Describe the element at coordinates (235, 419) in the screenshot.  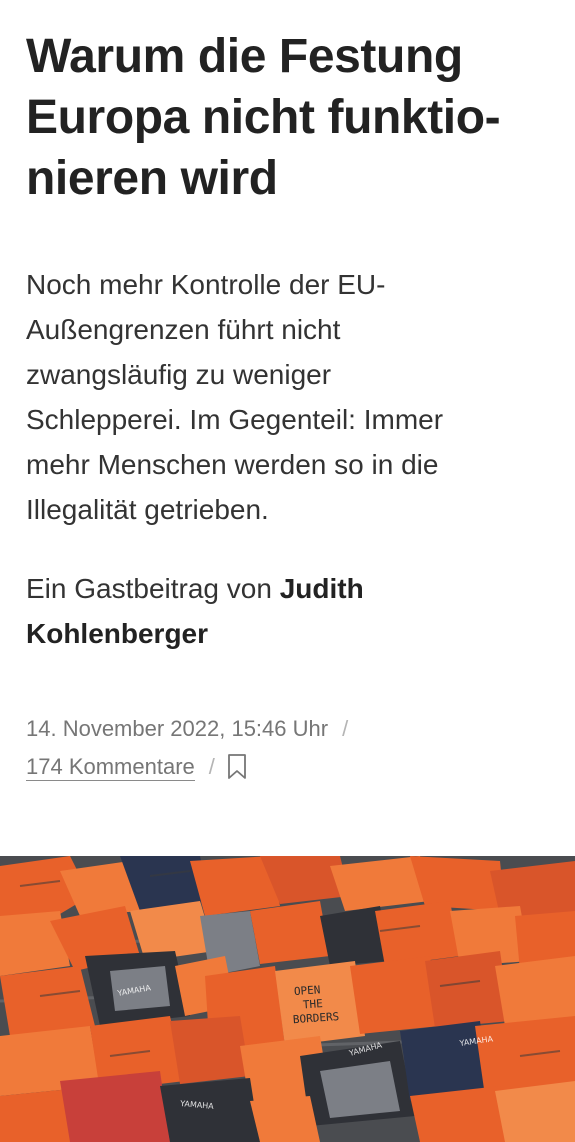
I see `teaser-line-4: Schlepperei. Im Gegenteil: Immer` at that location.